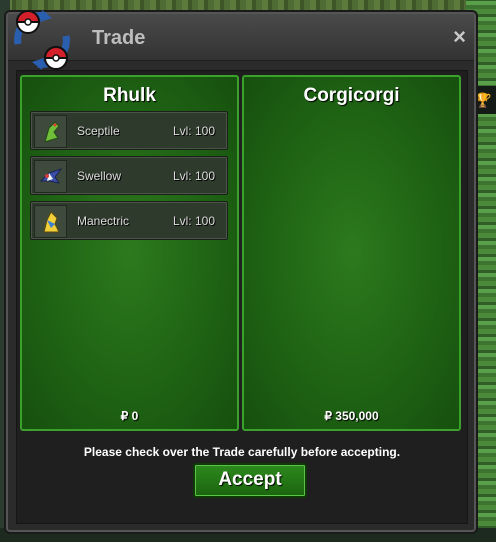  Describe the element at coordinates (99, 176) in the screenshot. I see `pokemon-name: Swellow` at that location.